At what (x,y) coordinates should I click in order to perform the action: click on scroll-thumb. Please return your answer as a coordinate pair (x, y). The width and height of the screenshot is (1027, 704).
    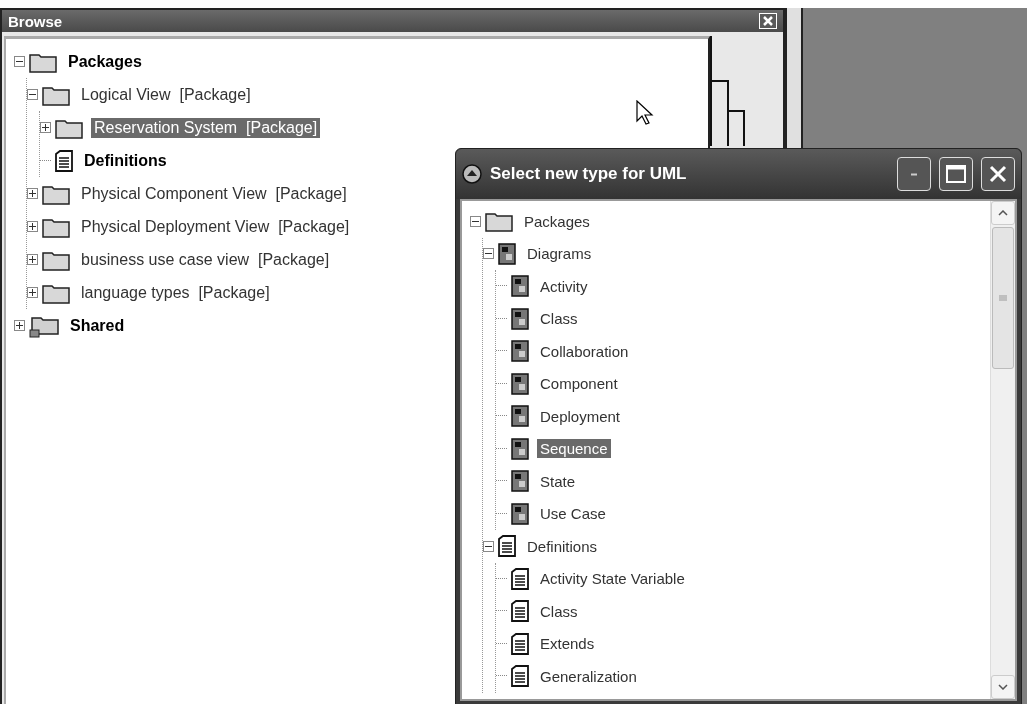
    Looking at the image, I should click on (1003, 298).